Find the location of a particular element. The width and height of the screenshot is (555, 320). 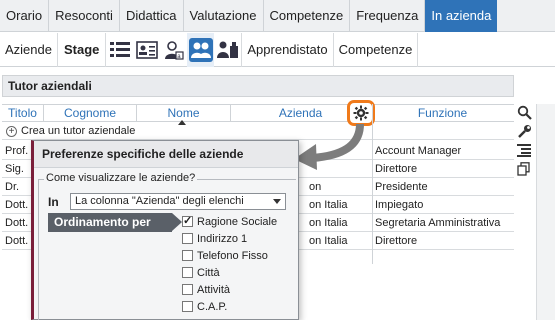

option-attivita: Attività is located at coordinates (229, 289).